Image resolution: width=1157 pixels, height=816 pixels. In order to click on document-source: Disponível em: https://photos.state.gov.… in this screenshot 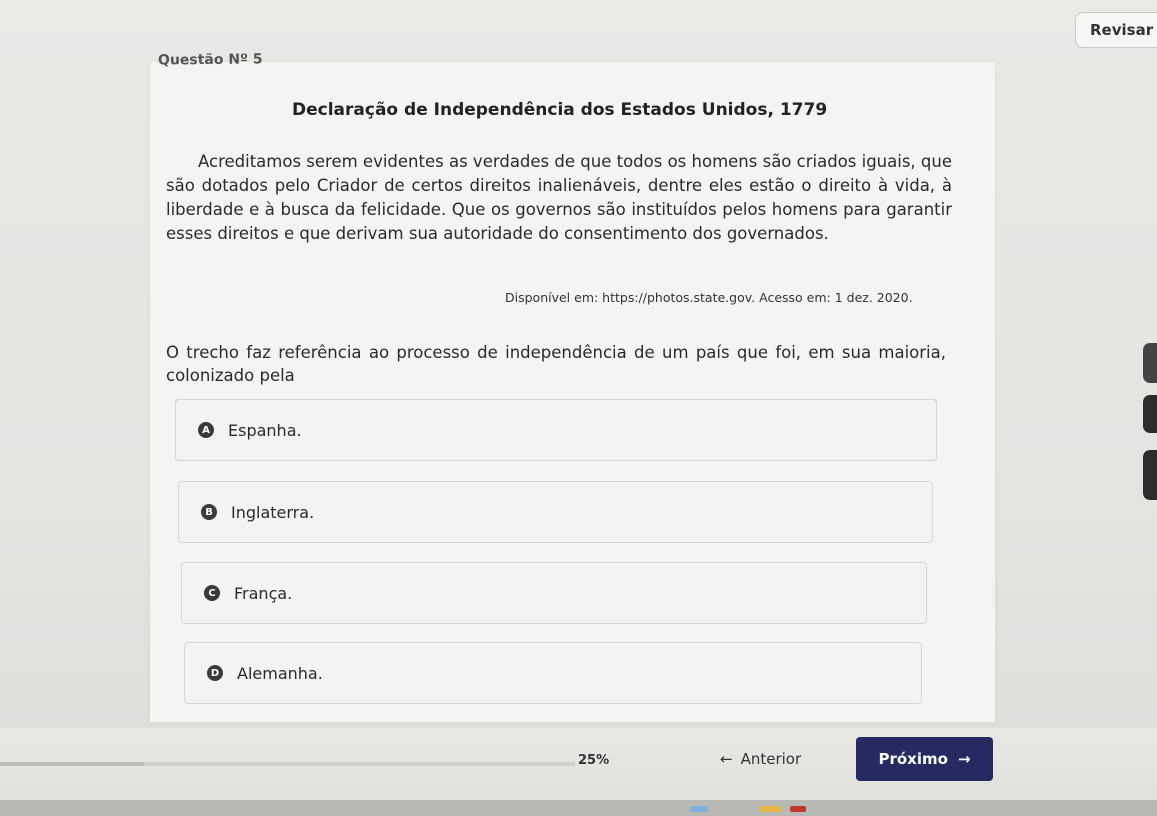, I will do `click(709, 297)`.